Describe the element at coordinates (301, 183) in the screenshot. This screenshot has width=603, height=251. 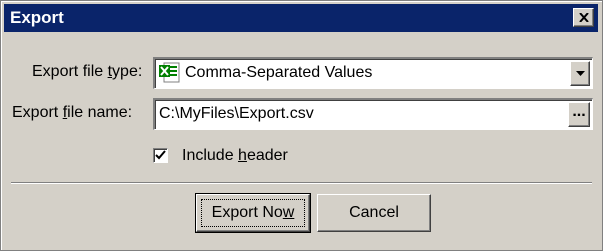
I see `separator` at that location.